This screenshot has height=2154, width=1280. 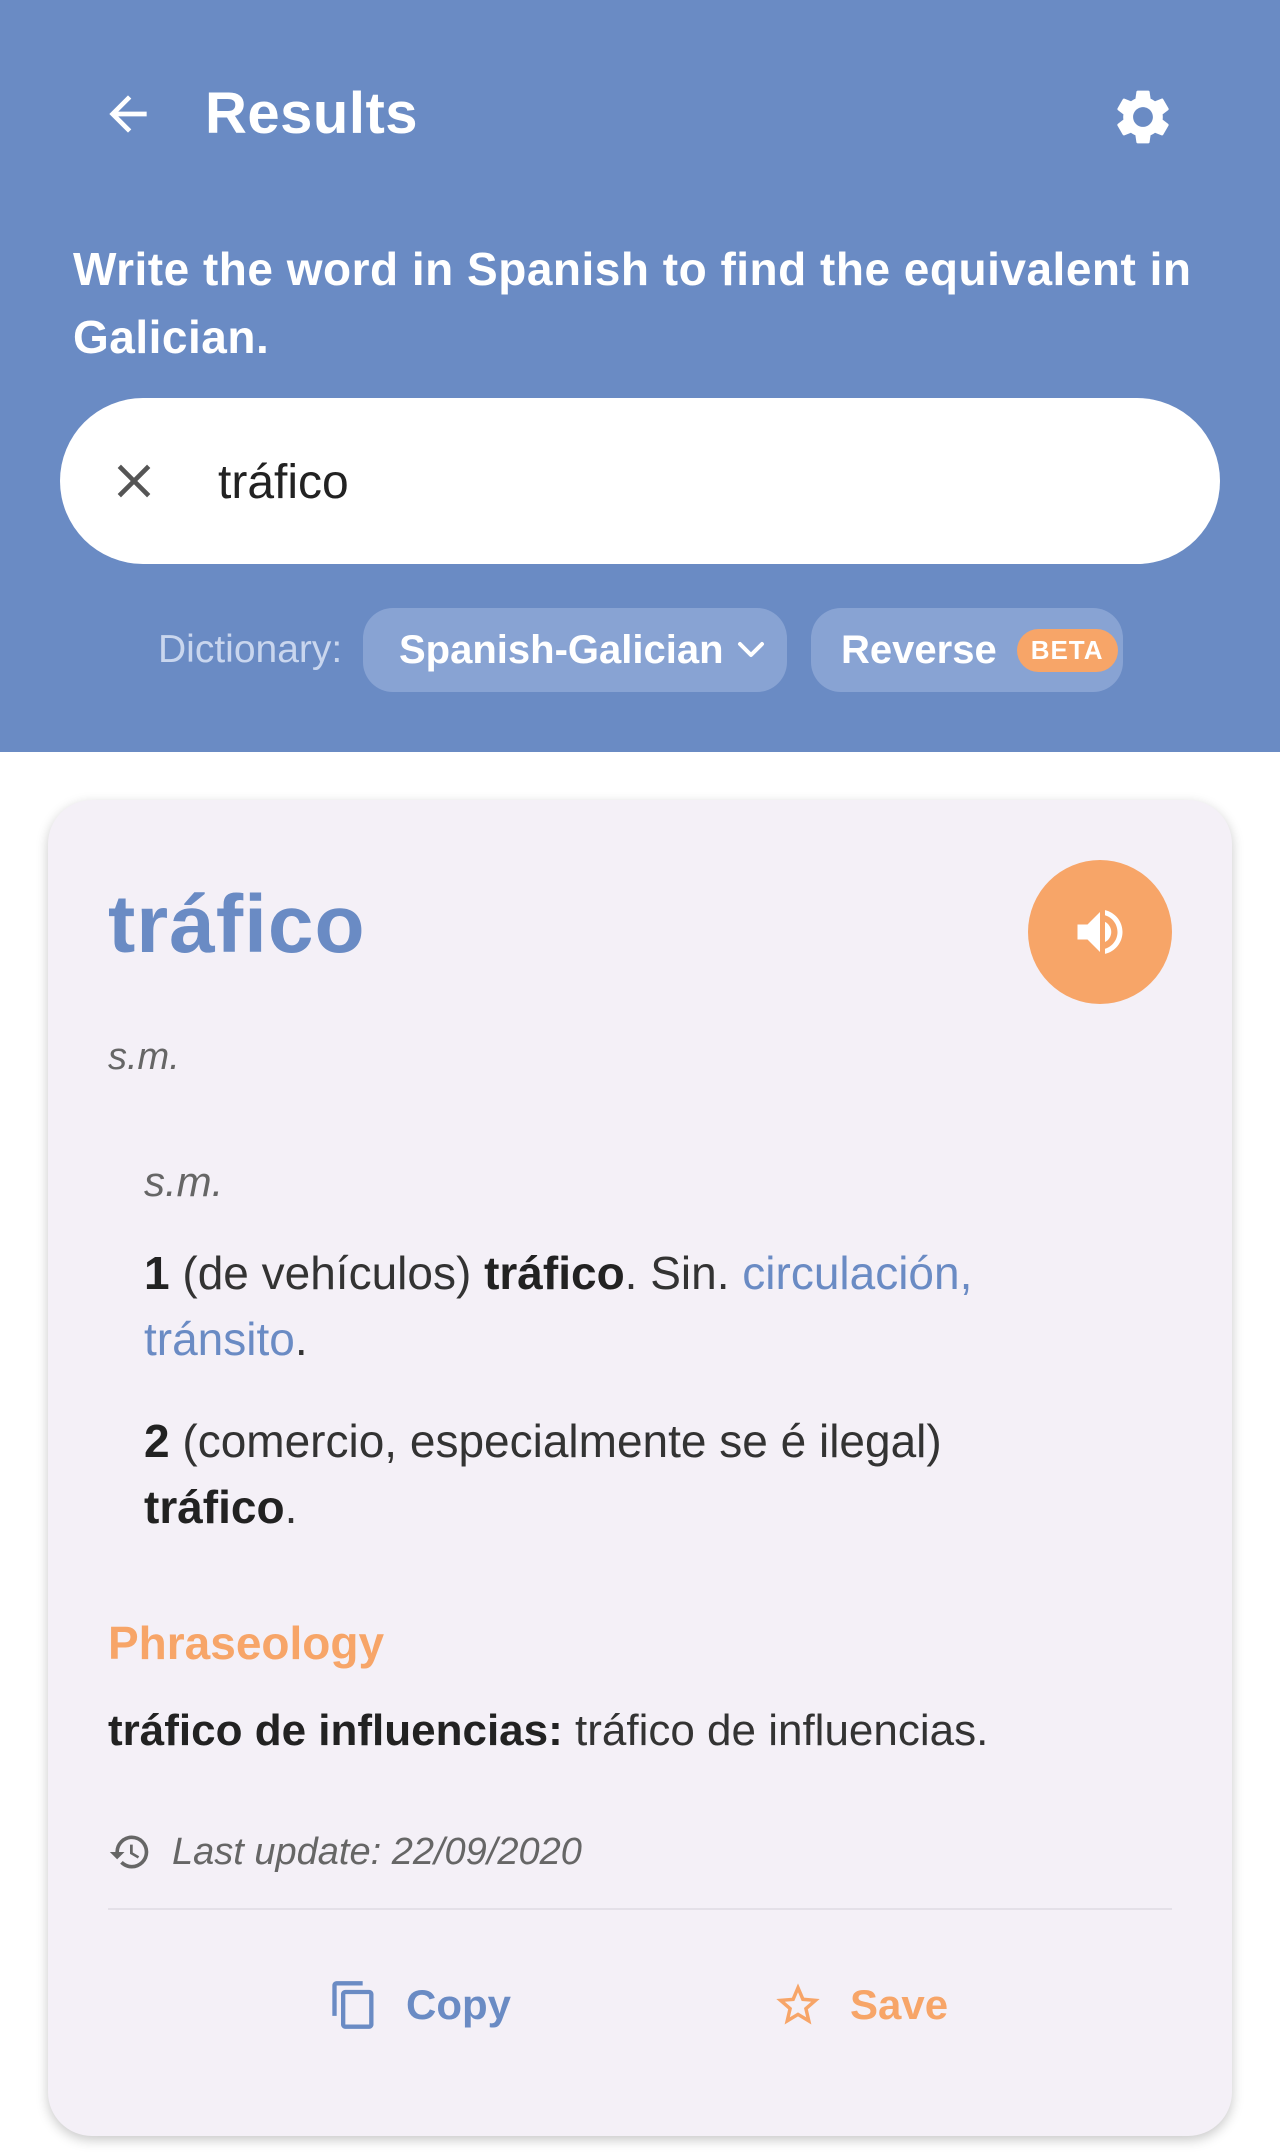 I want to click on search-box, so click(x=640, y=481).